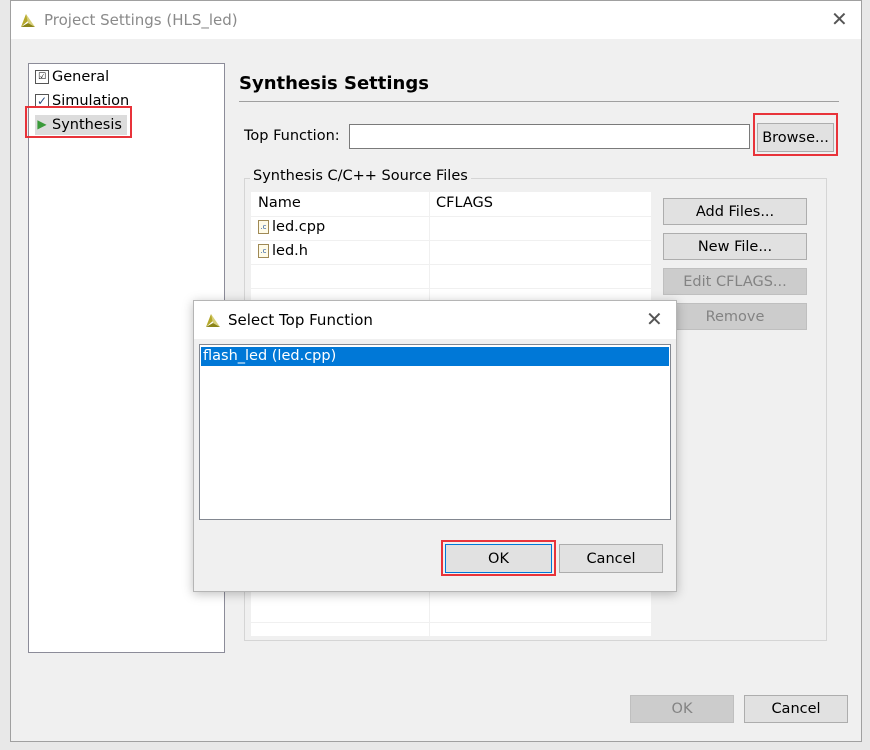 The image size is (870, 750). Describe the element at coordinates (735, 316) in the screenshot. I see `remove-button: Remove` at that location.